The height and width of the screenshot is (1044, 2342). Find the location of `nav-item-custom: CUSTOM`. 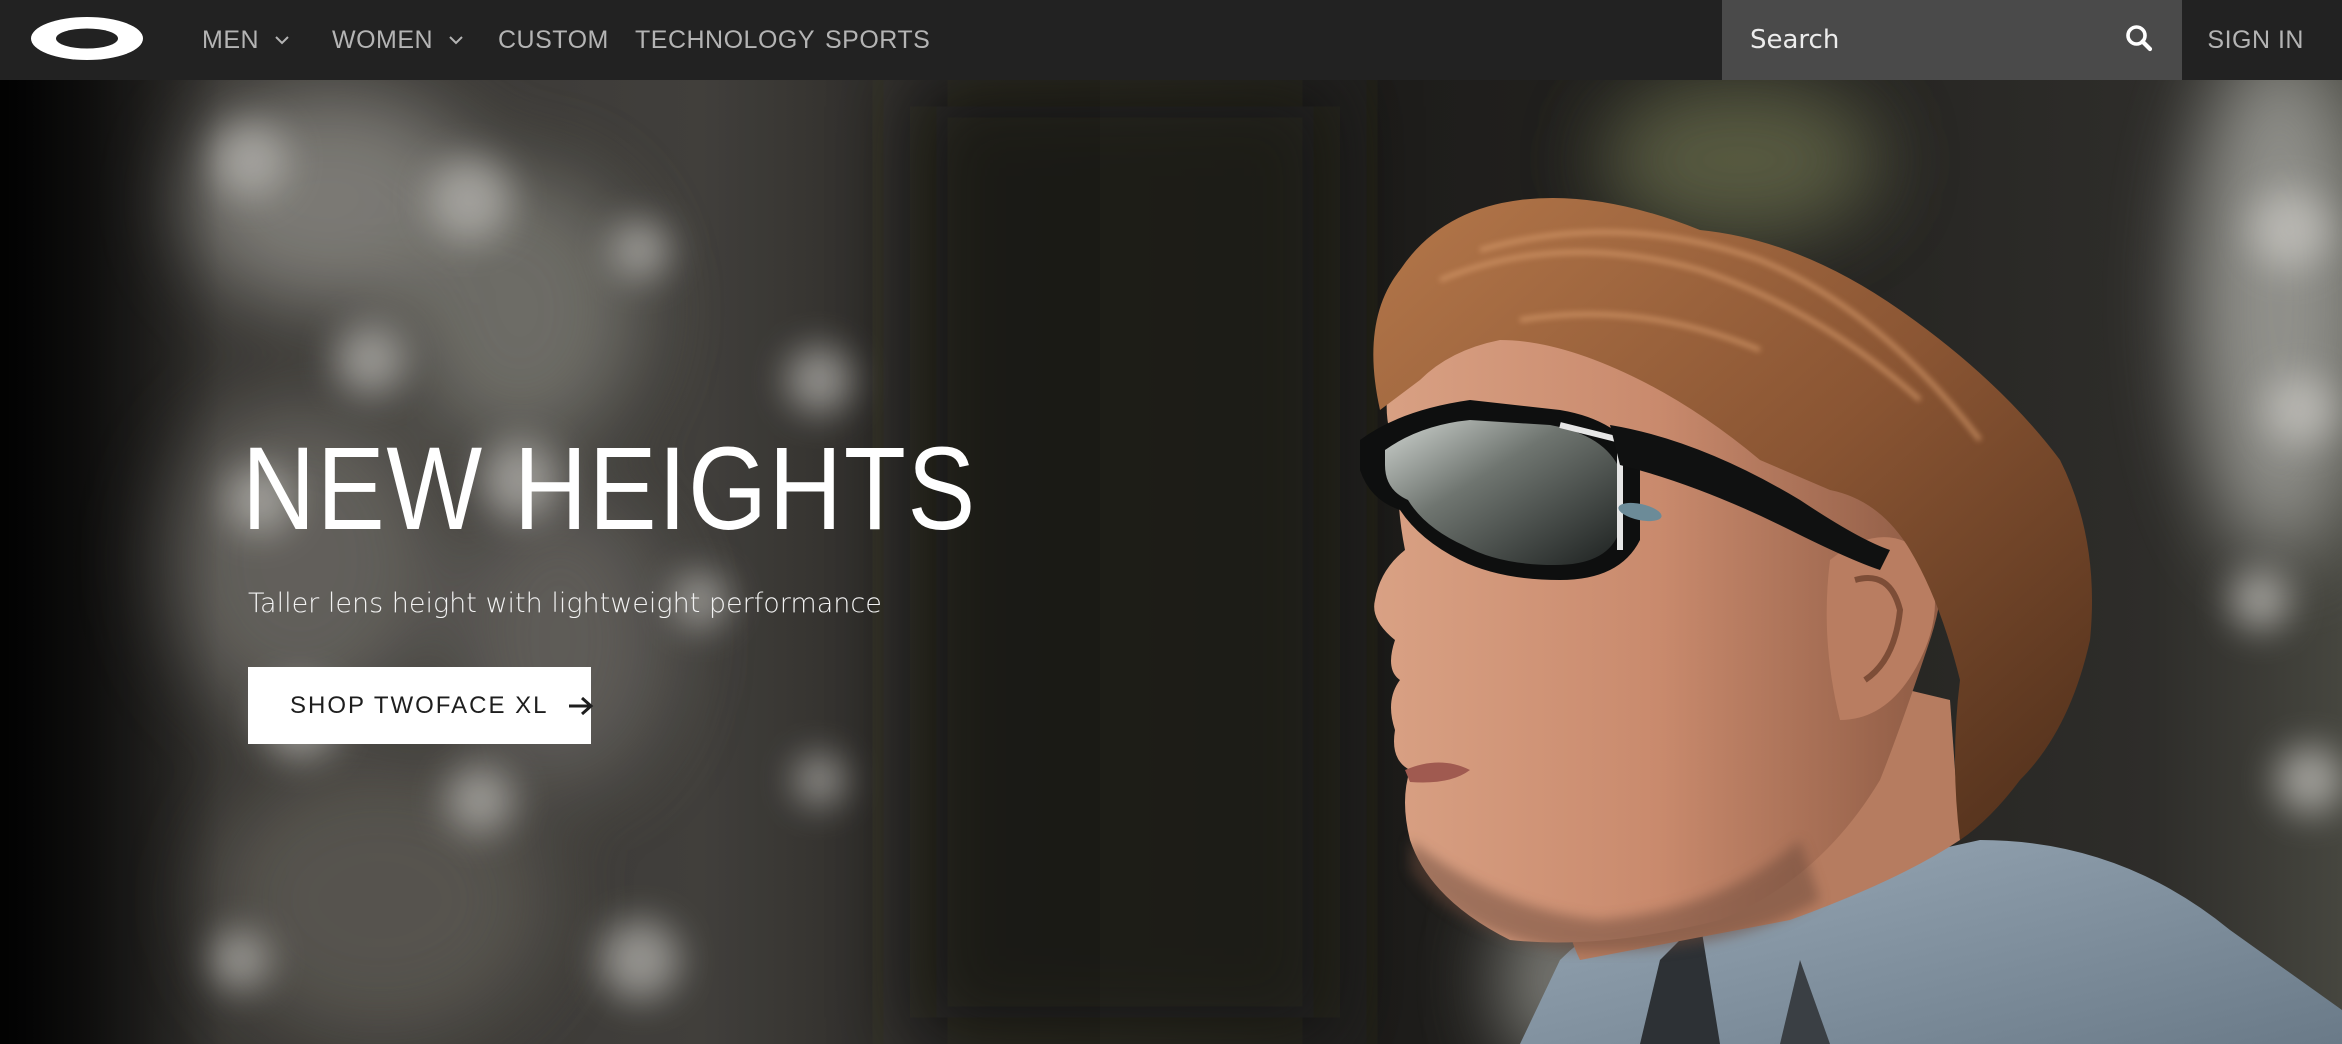

nav-item-custom: CUSTOM is located at coordinates (553, 40).